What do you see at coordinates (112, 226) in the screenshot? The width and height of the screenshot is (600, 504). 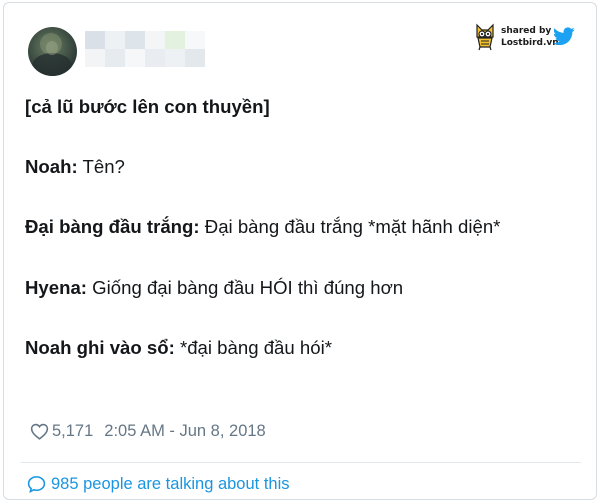 I see `line-speaker: Đại bàng đầu trắng:` at bounding box center [112, 226].